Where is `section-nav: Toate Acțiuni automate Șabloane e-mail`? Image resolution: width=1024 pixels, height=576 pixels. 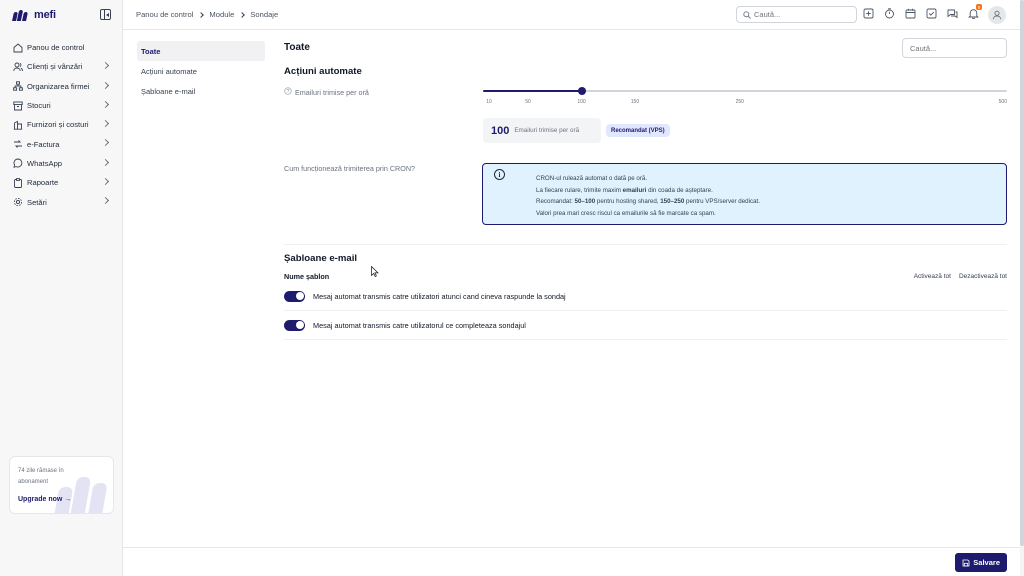
section-nav: Toate Acțiuni automate Șabloane e-mail is located at coordinates (201, 71).